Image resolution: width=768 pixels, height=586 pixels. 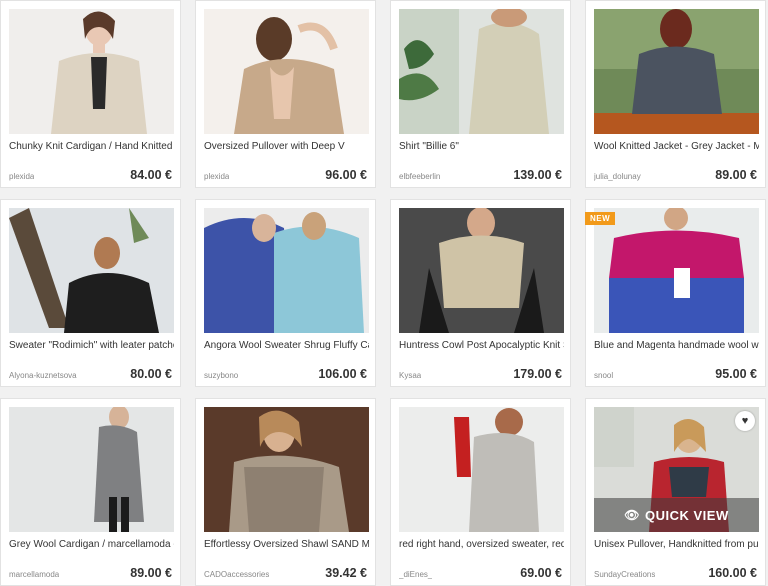 What do you see at coordinates (346, 573) in the screenshot?
I see `product-price: 39.42 €` at bounding box center [346, 573].